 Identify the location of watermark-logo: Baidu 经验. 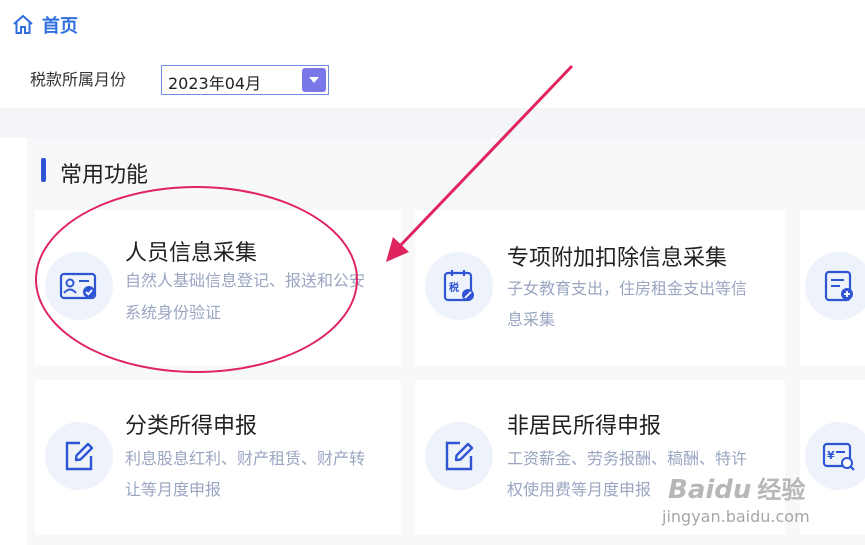
(737, 490).